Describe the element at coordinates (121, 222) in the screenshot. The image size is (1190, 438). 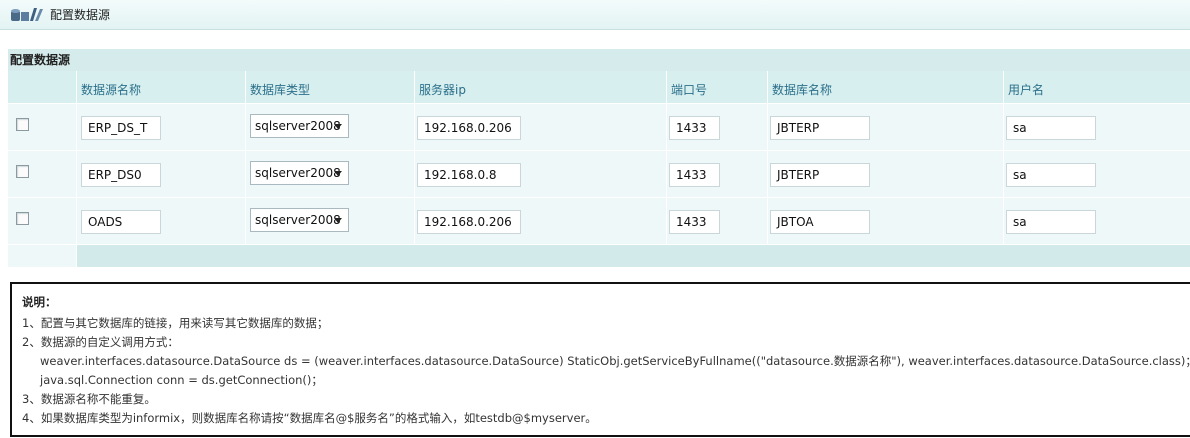
I see `datasource-name-input: OADS` at that location.